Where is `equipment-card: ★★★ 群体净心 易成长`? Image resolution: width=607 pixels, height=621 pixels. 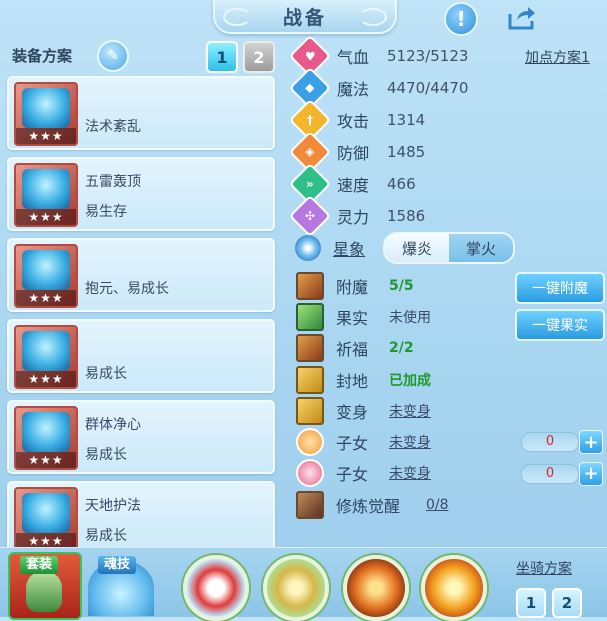
equipment-card: ★★★ 群体净心 易成长 is located at coordinates (141, 437).